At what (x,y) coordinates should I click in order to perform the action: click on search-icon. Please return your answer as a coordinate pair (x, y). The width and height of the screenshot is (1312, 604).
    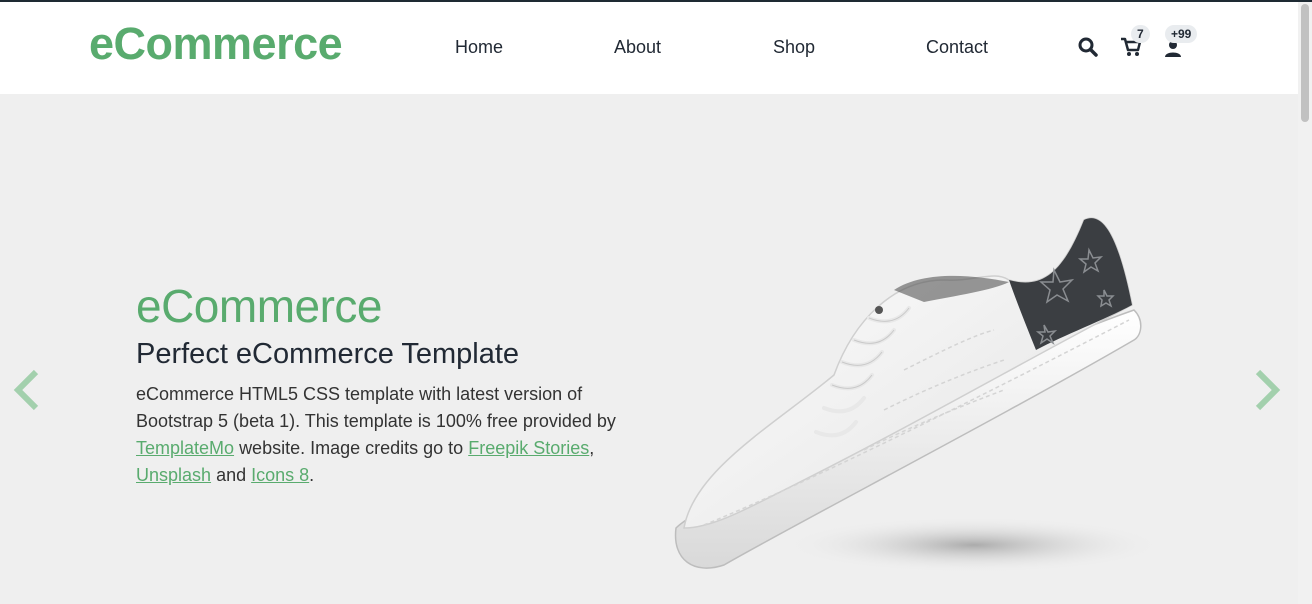
    Looking at the image, I should click on (1088, 49).